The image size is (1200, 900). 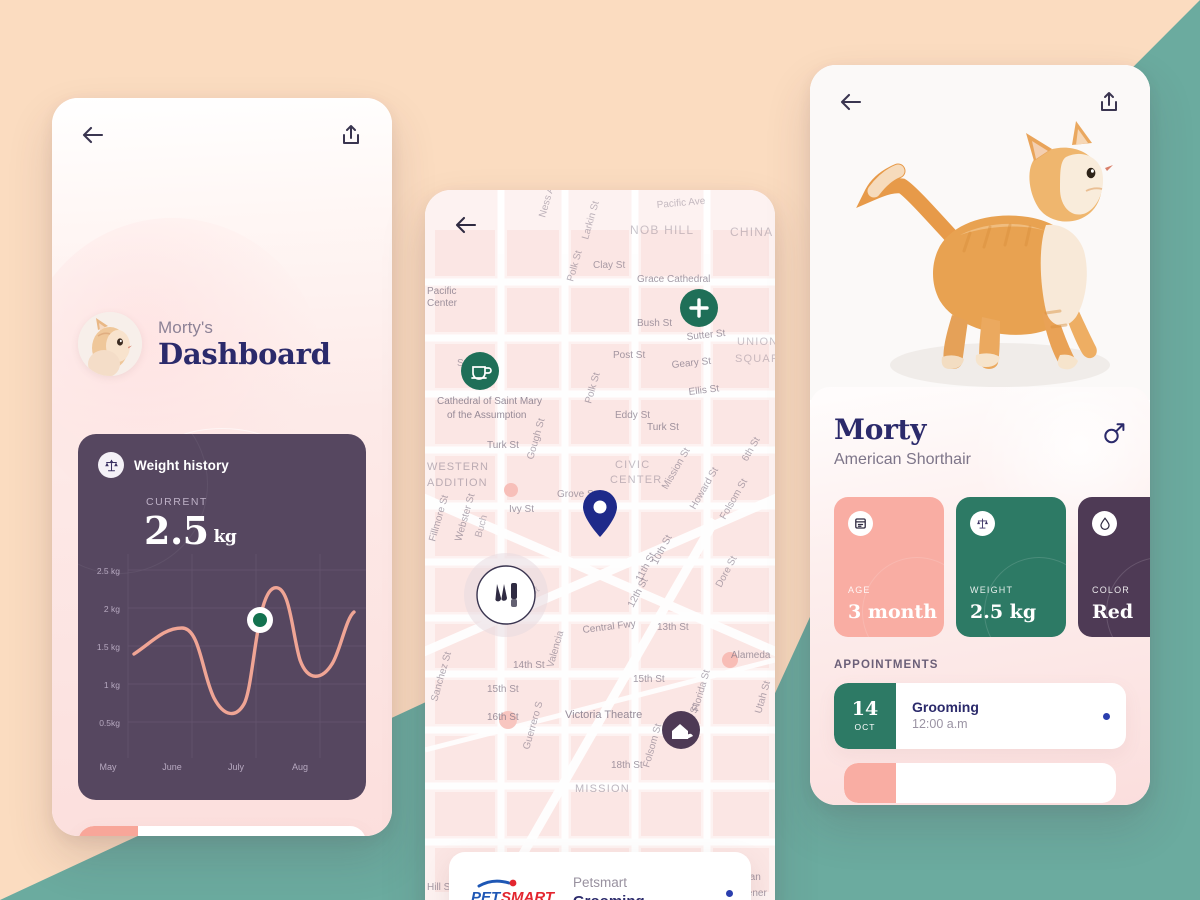 I want to click on map-topbar, so click(x=600, y=225).